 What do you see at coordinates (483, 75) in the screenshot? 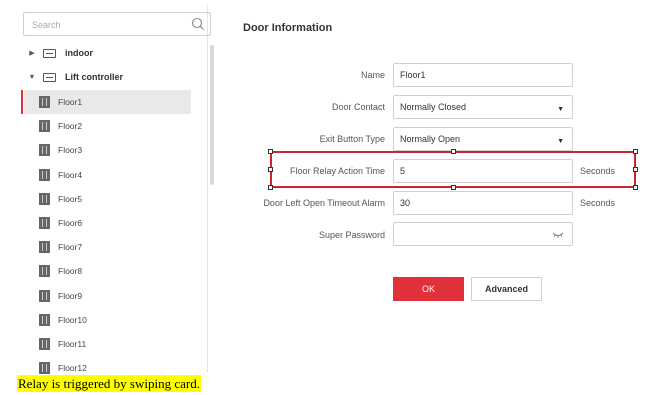
I see `name-field` at bounding box center [483, 75].